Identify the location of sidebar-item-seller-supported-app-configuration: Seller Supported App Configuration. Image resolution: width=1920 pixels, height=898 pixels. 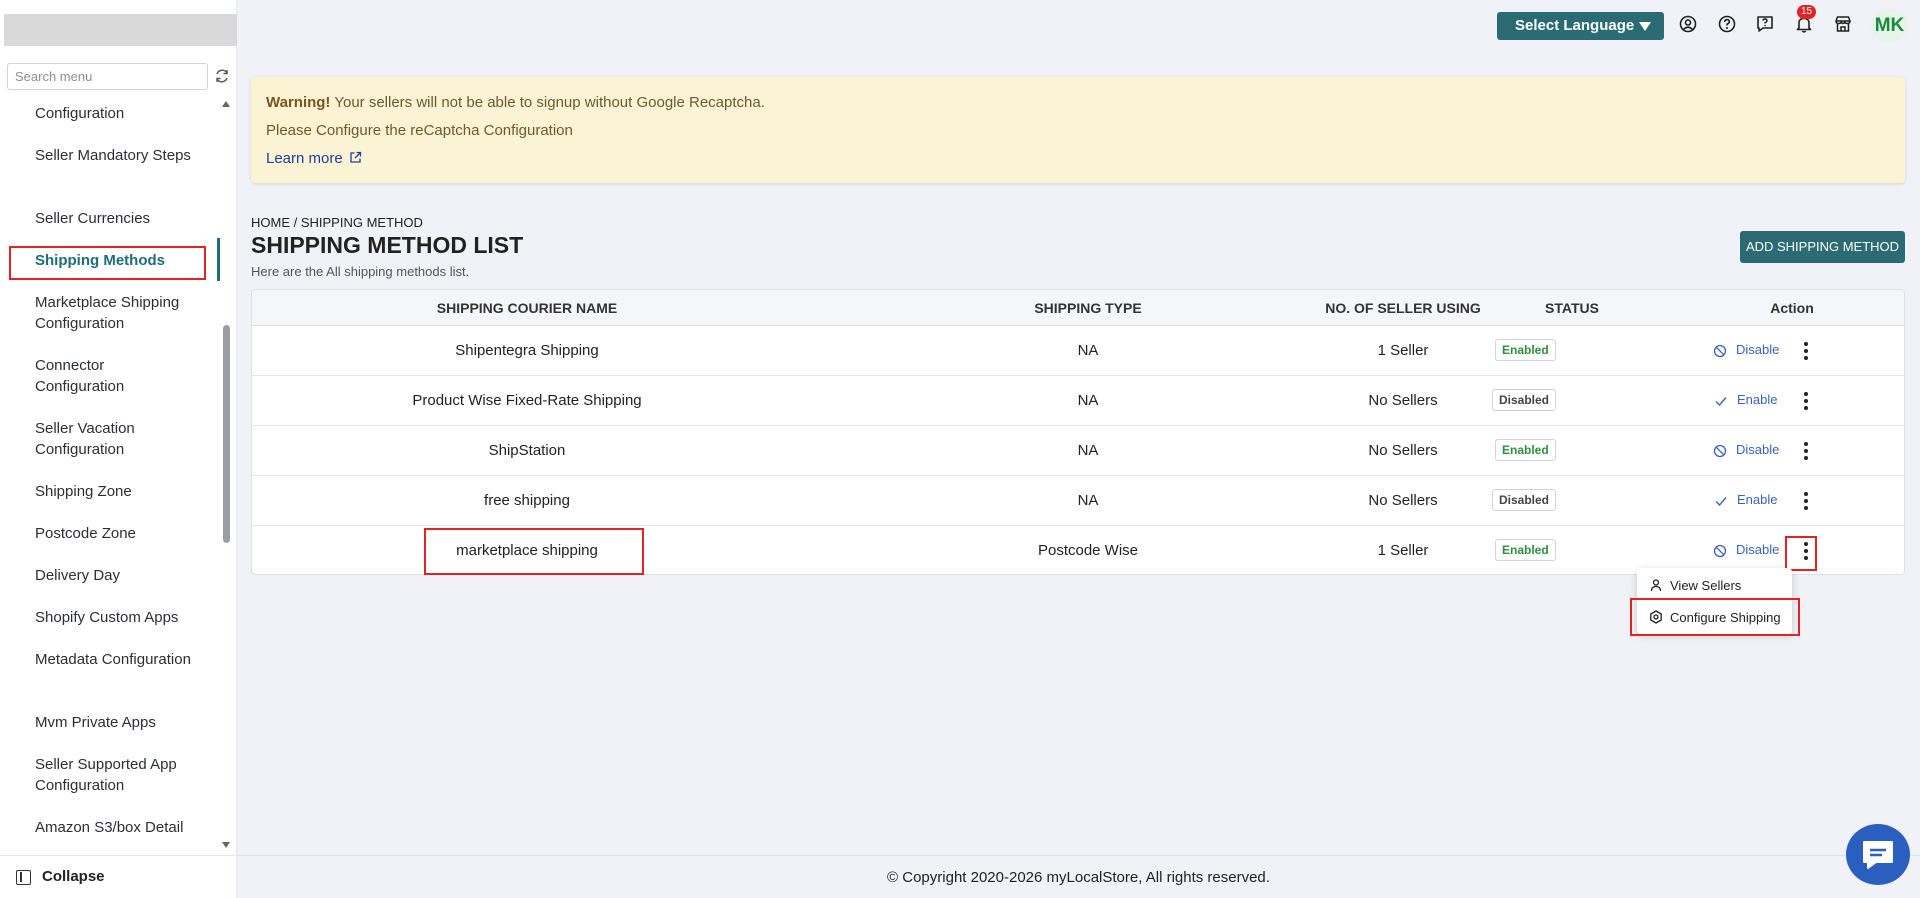
(115, 775).